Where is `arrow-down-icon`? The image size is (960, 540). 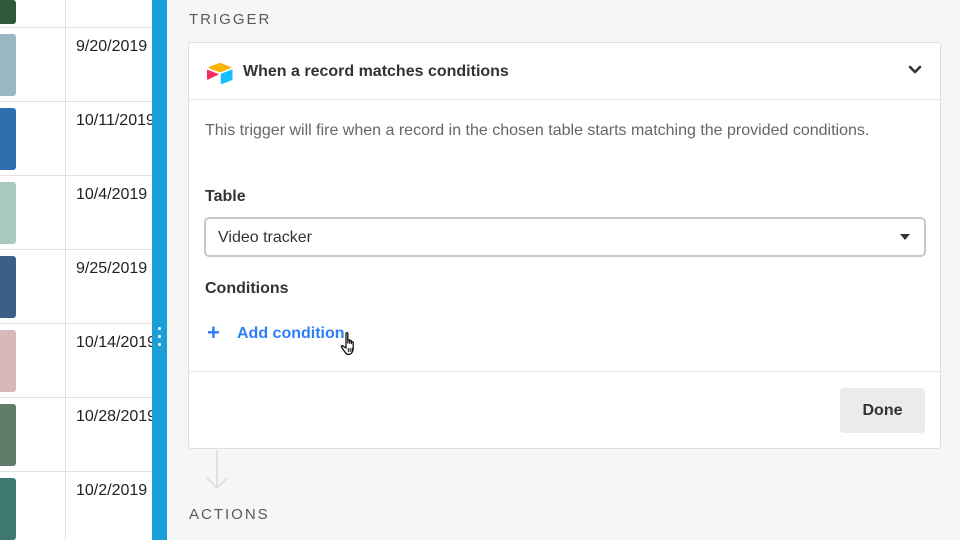 arrow-down-icon is located at coordinates (217, 470).